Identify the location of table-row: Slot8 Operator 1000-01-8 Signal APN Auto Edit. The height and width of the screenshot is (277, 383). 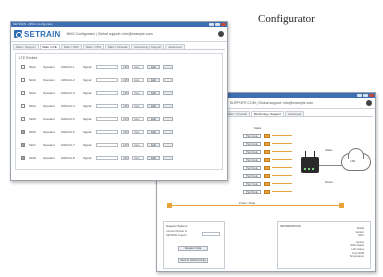
(119, 158).